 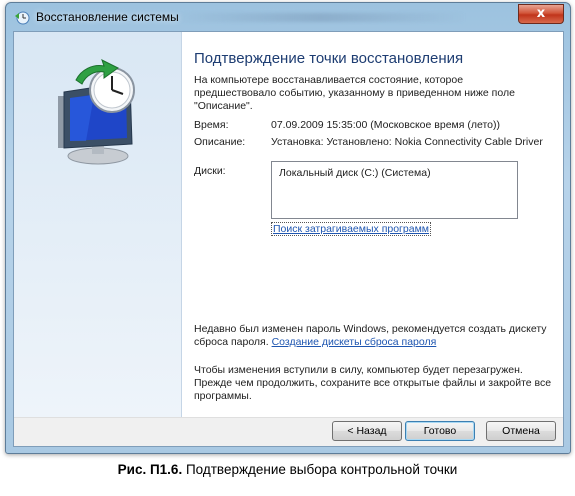 I want to click on button-bar: < Назад Готово Отмена, so click(x=288, y=431).